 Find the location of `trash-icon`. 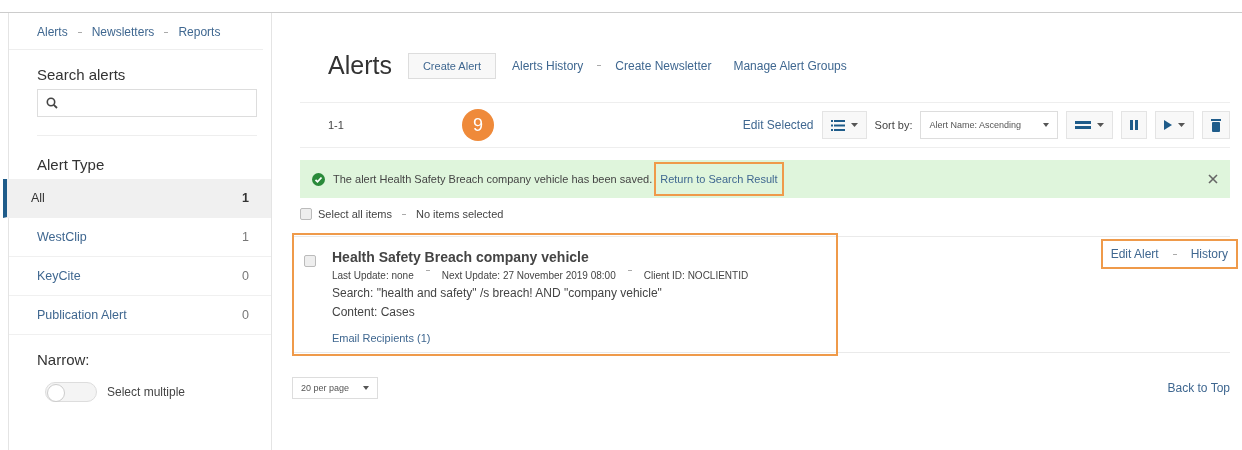

trash-icon is located at coordinates (1216, 125).